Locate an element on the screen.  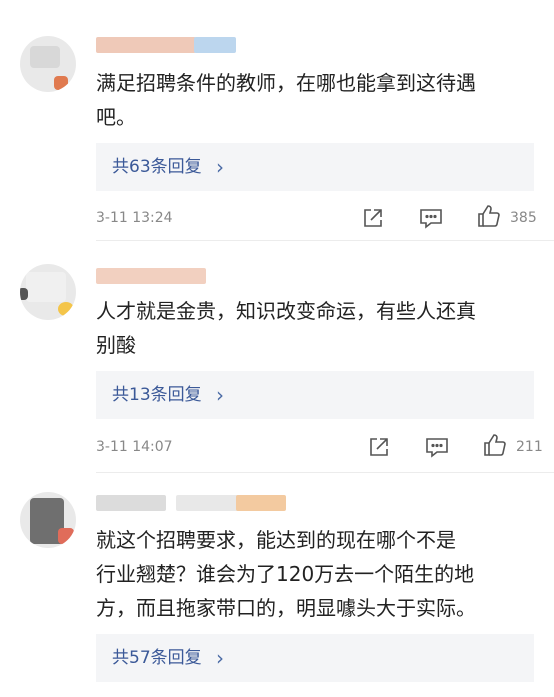
username-blurred is located at coordinates (191, 503).